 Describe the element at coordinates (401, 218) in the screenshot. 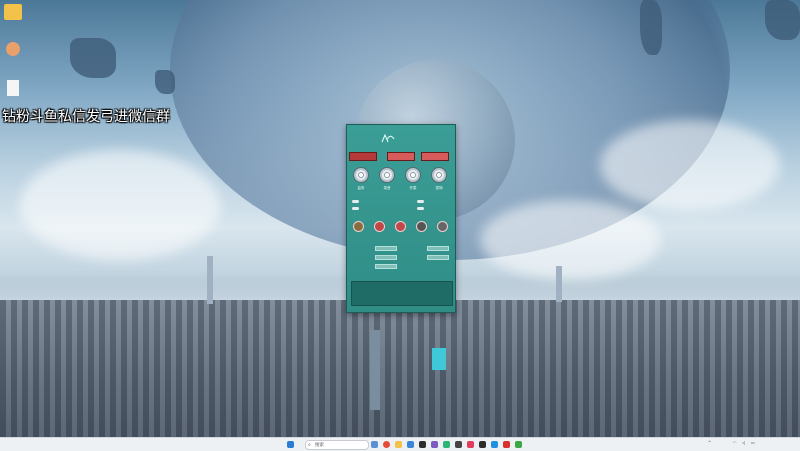

I see `voice-changer-window: 监听 录音 开麦 混响` at that location.